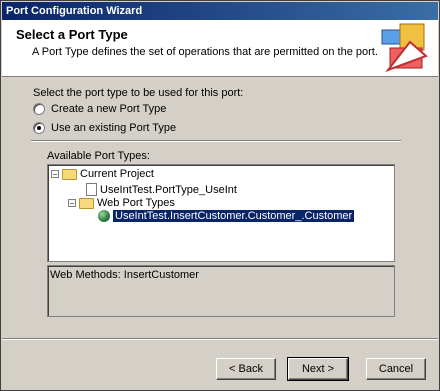 The image size is (440, 391). I want to click on globe-icon, so click(104, 216).